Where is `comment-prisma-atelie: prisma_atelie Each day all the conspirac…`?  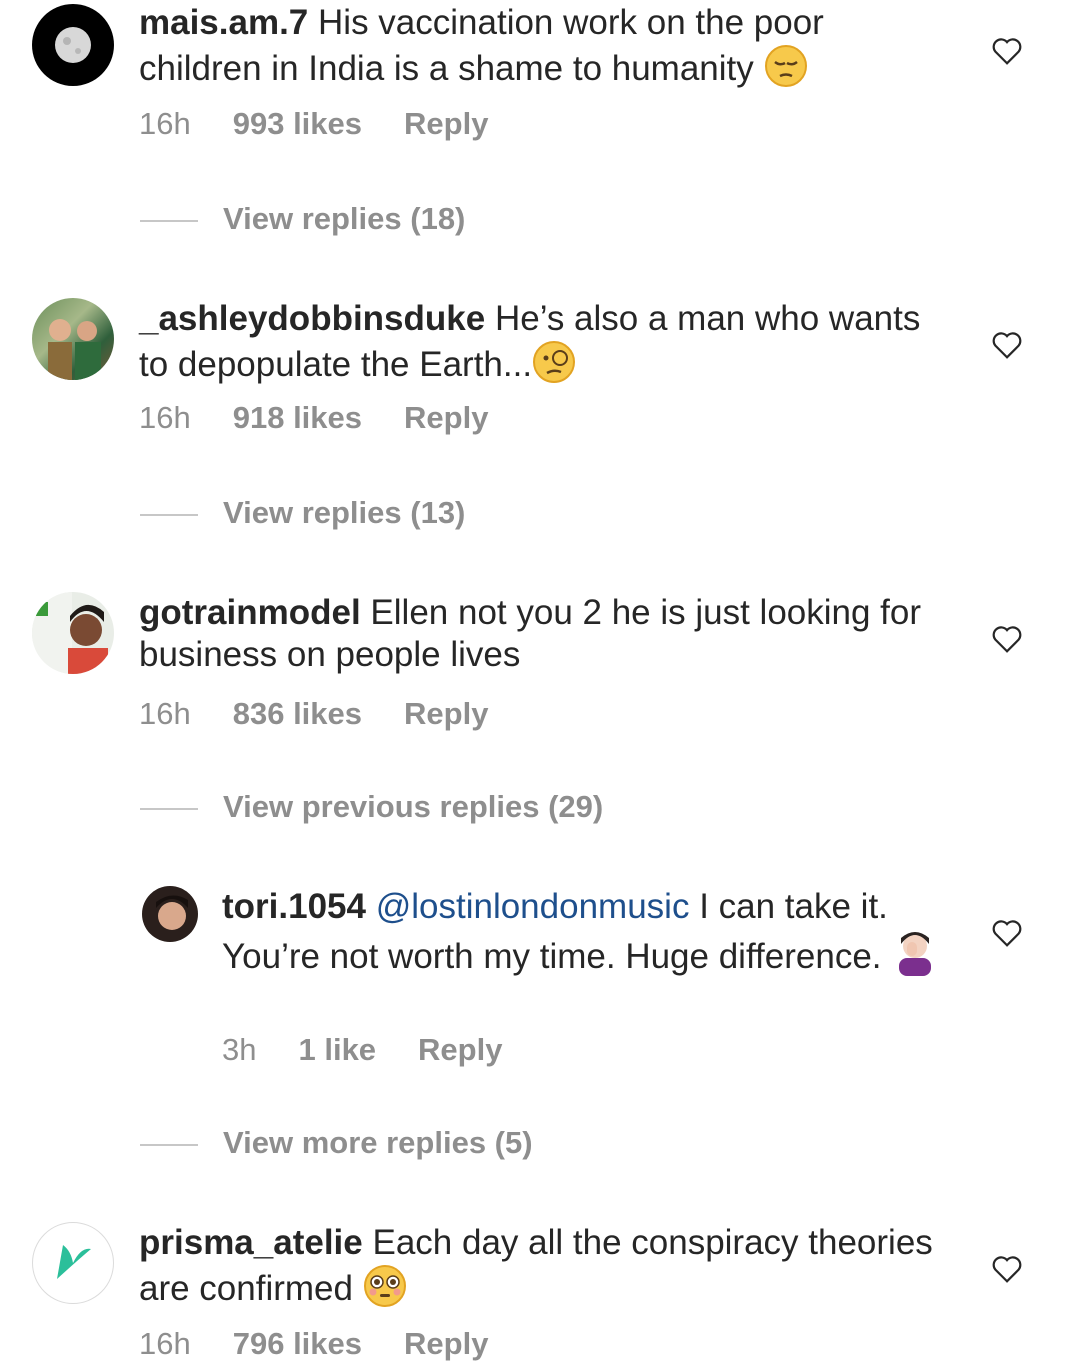
comment-prisma-atelie: prisma_atelie Each day all the conspirac… is located at coordinates (540, 1290).